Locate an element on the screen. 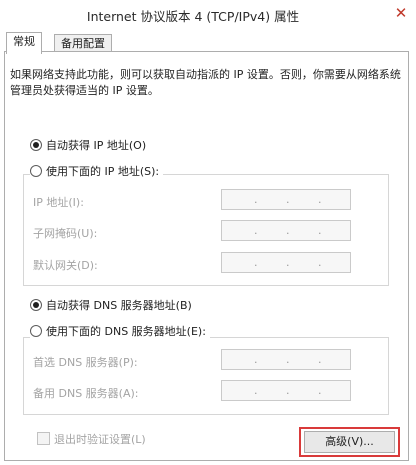  validate-settings-label: 退出时验证设置(L) is located at coordinates (100, 439).